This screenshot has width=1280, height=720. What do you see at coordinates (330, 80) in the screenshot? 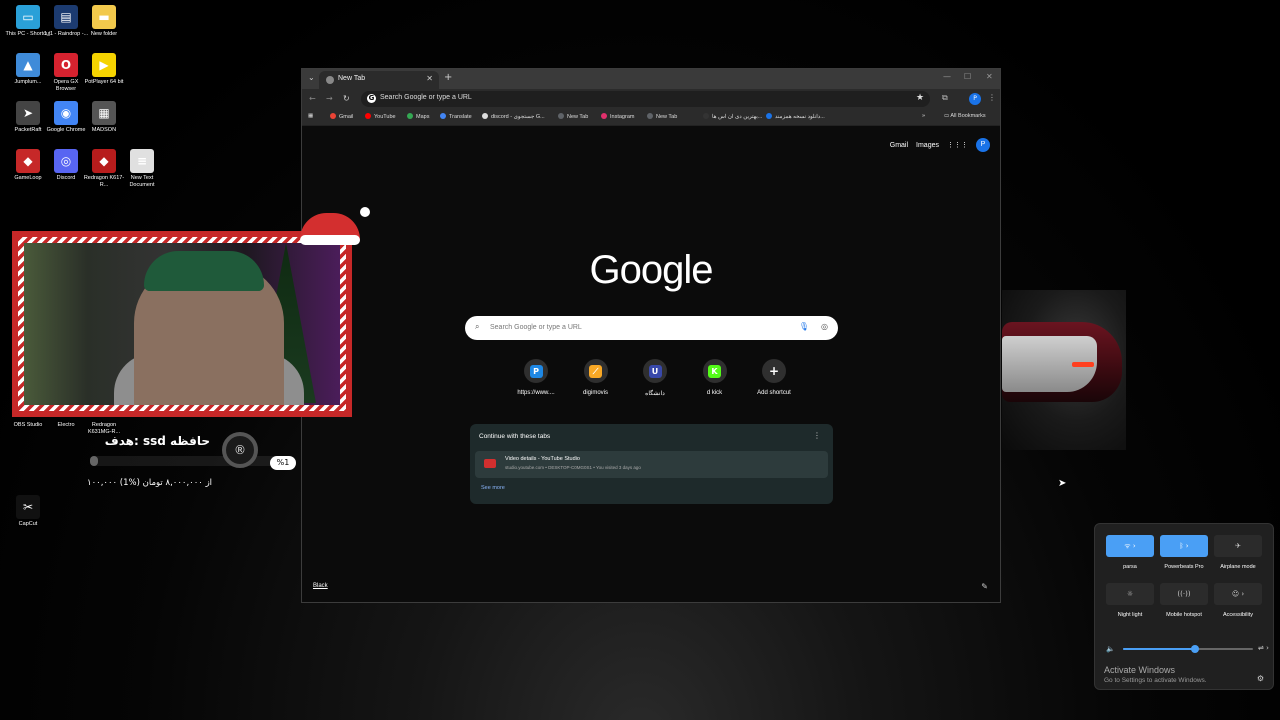
I see `new-tab-favicon-icon` at bounding box center [330, 80].